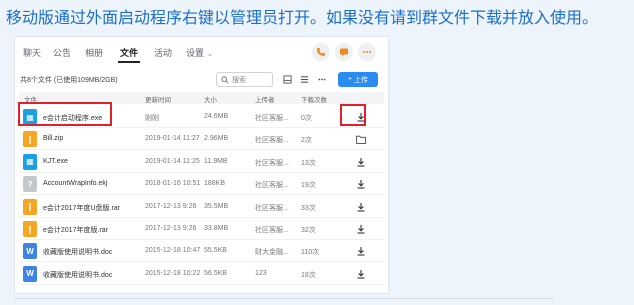 This screenshot has height=305, width=634. What do you see at coordinates (75, 230) in the screenshot?
I see `file-name: e会计2017年度版.rar` at bounding box center [75, 230].